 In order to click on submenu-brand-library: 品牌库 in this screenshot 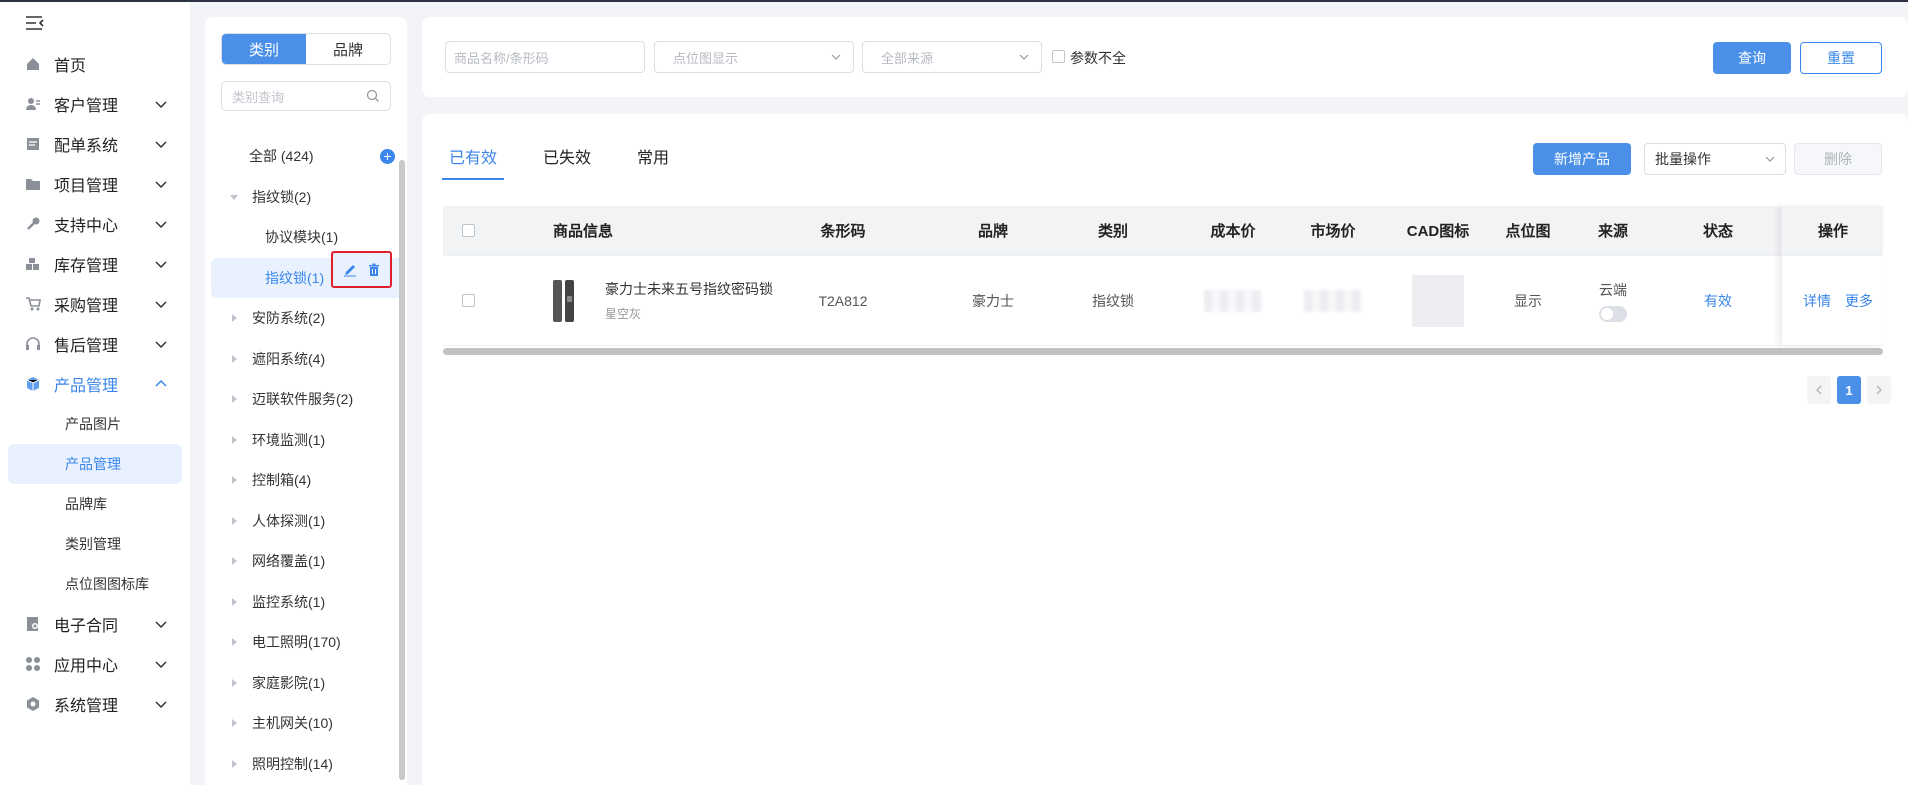, I will do `click(95, 504)`.